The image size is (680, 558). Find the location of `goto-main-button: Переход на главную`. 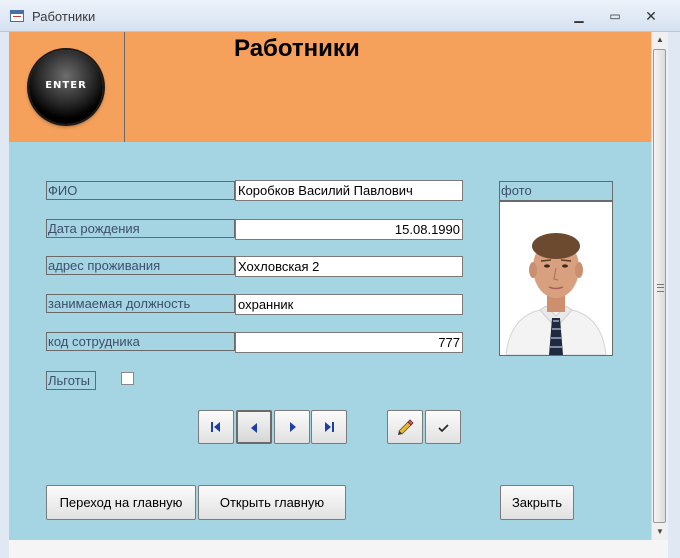

goto-main-button: Переход на главную is located at coordinates (121, 502).